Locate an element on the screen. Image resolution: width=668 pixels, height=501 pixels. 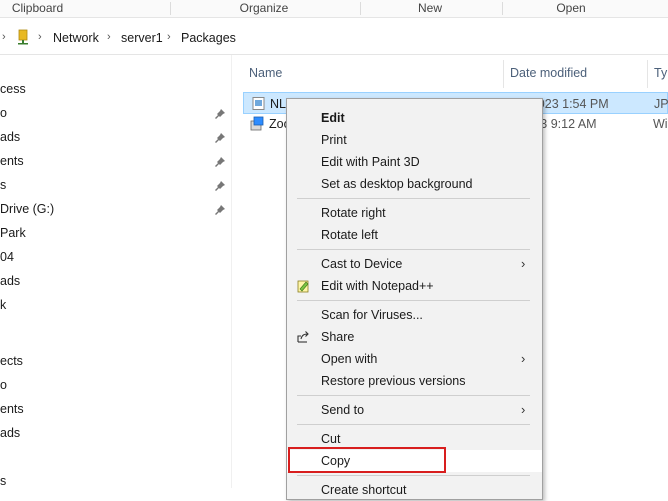
menu-item-rotate-right: Rotate right is located at coordinates (414, 213).